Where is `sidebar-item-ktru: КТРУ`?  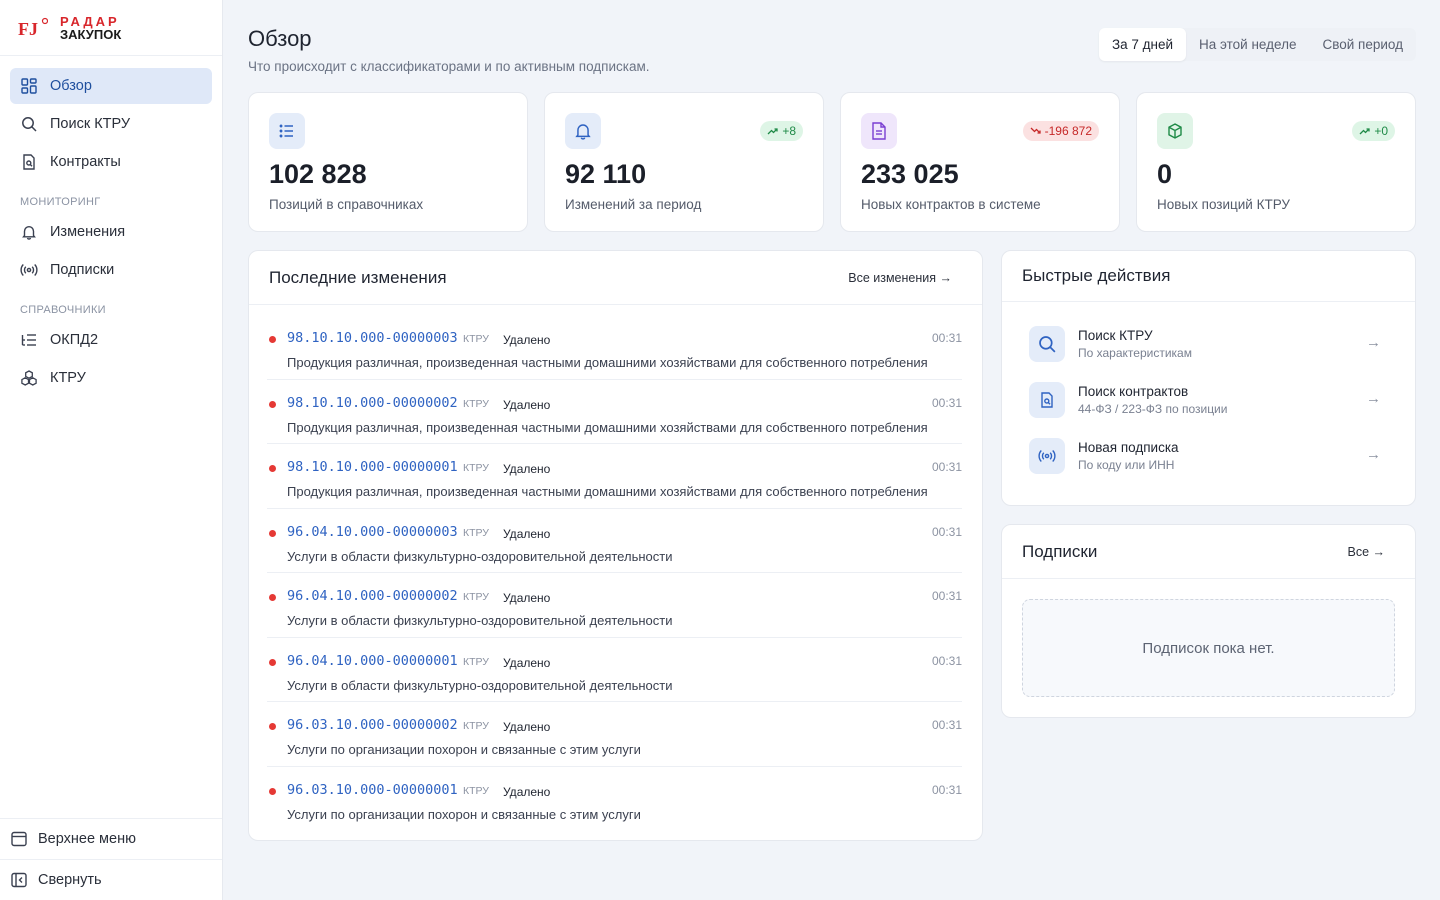 sidebar-item-ktru: КТРУ is located at coordinates (111, 378).